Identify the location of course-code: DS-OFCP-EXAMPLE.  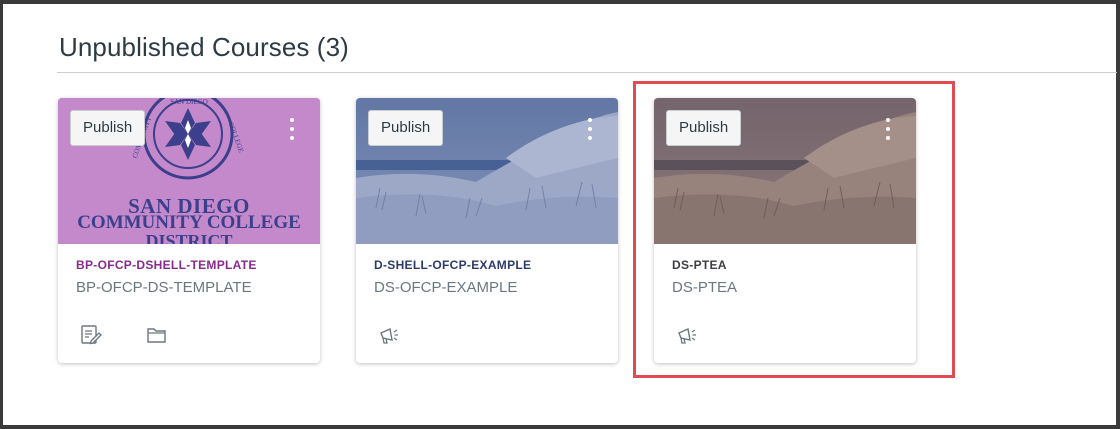
(446, 287).